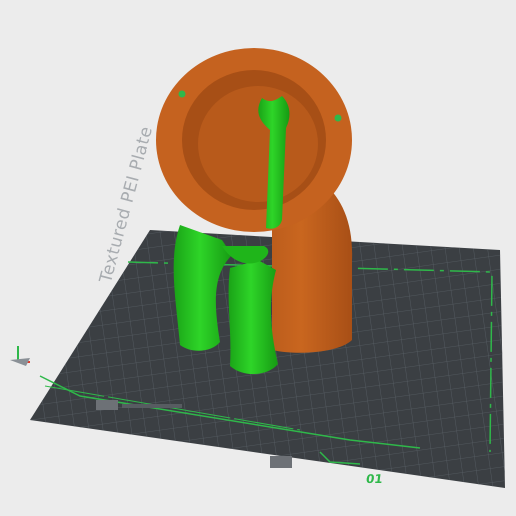 This screenshot has height=516, width=516. What do you see at coordinates (152, 406) in the screenshot?
I see `plate-logo-text` at bounding box center [152, 406].